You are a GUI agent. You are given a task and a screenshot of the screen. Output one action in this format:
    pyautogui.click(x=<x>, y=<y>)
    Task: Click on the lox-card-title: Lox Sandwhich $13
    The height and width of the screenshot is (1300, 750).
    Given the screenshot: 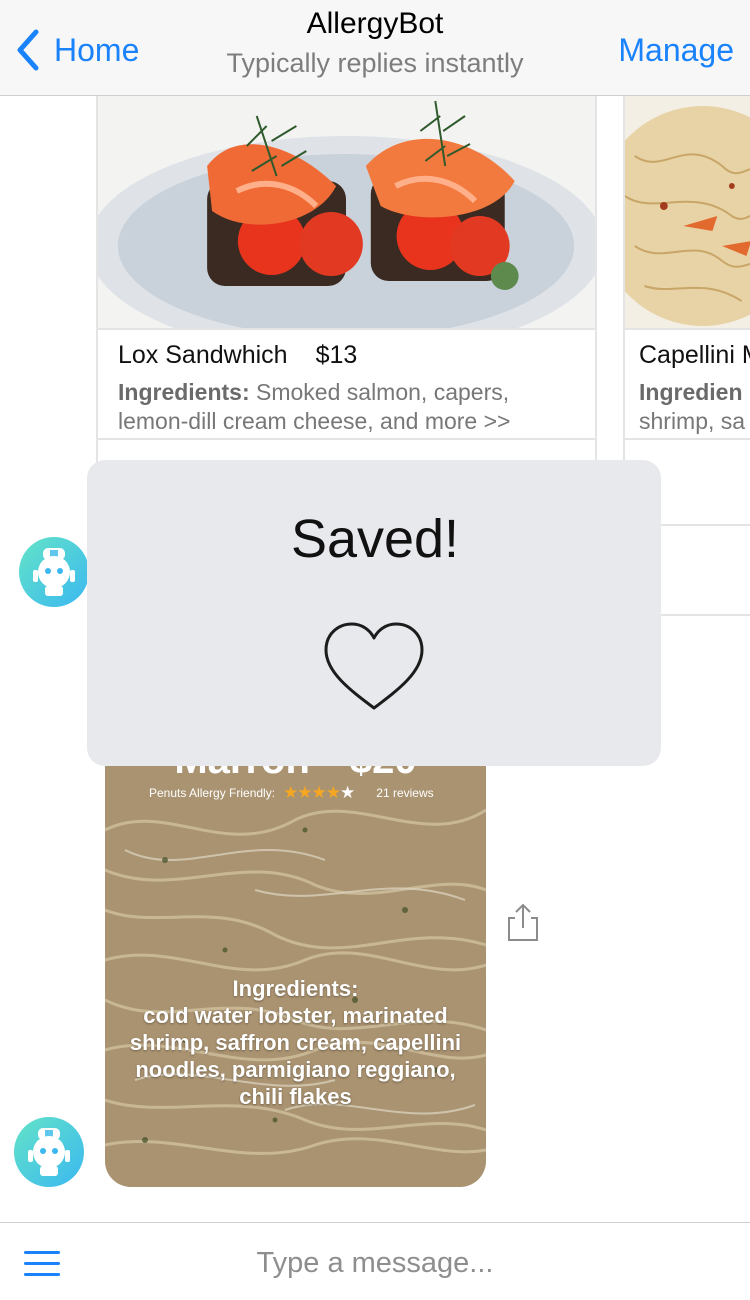 What is the action you would take?
    pyautogui.click(x=346, y=355)
    